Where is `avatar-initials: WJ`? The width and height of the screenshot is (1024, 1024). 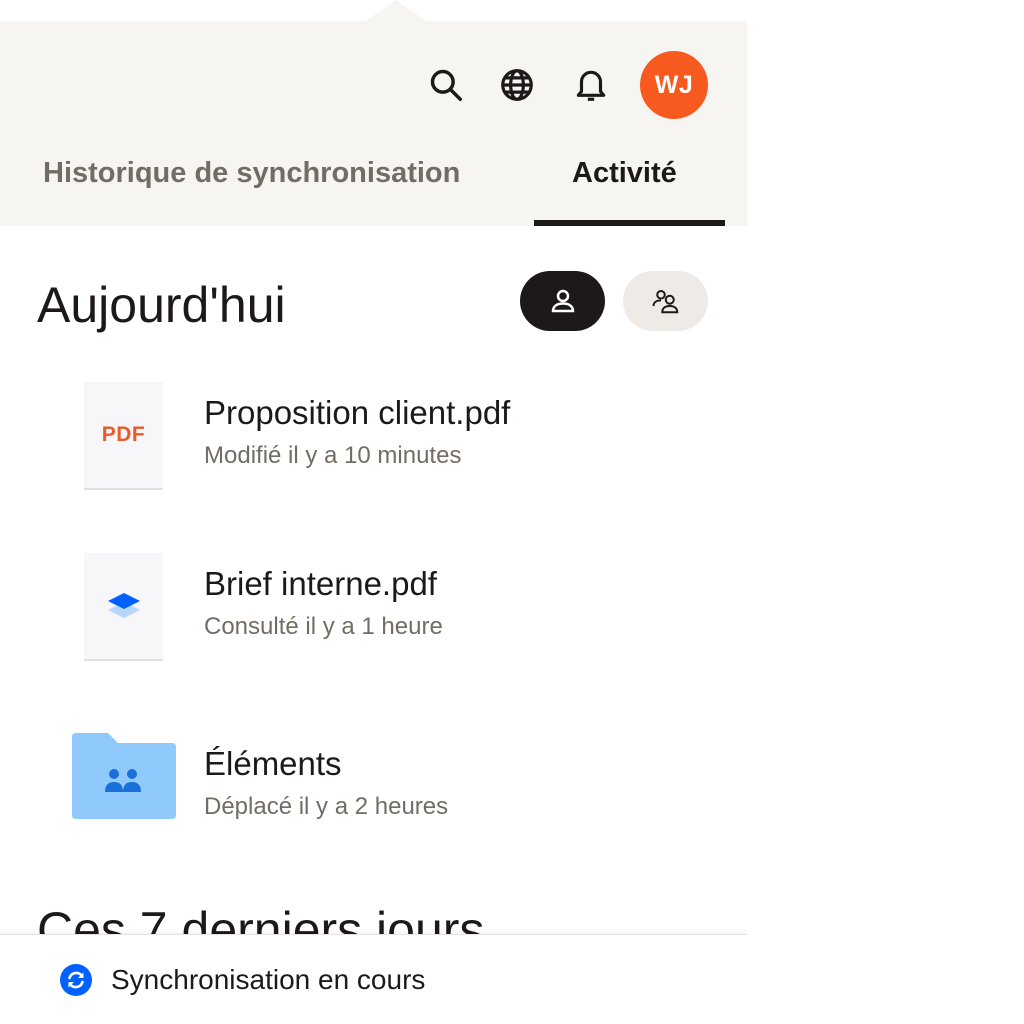 avatar-initials: WJ is located at coordinates (674, 84).